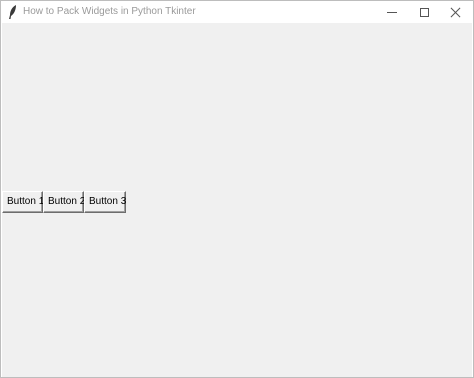 This screenshot has height=378, width=474. What do you see at coordinates (109, 11) in the screenshot?
I see `window-title: How to Pack Widgets in Python Tkinter` at bounding box center [109, 11].